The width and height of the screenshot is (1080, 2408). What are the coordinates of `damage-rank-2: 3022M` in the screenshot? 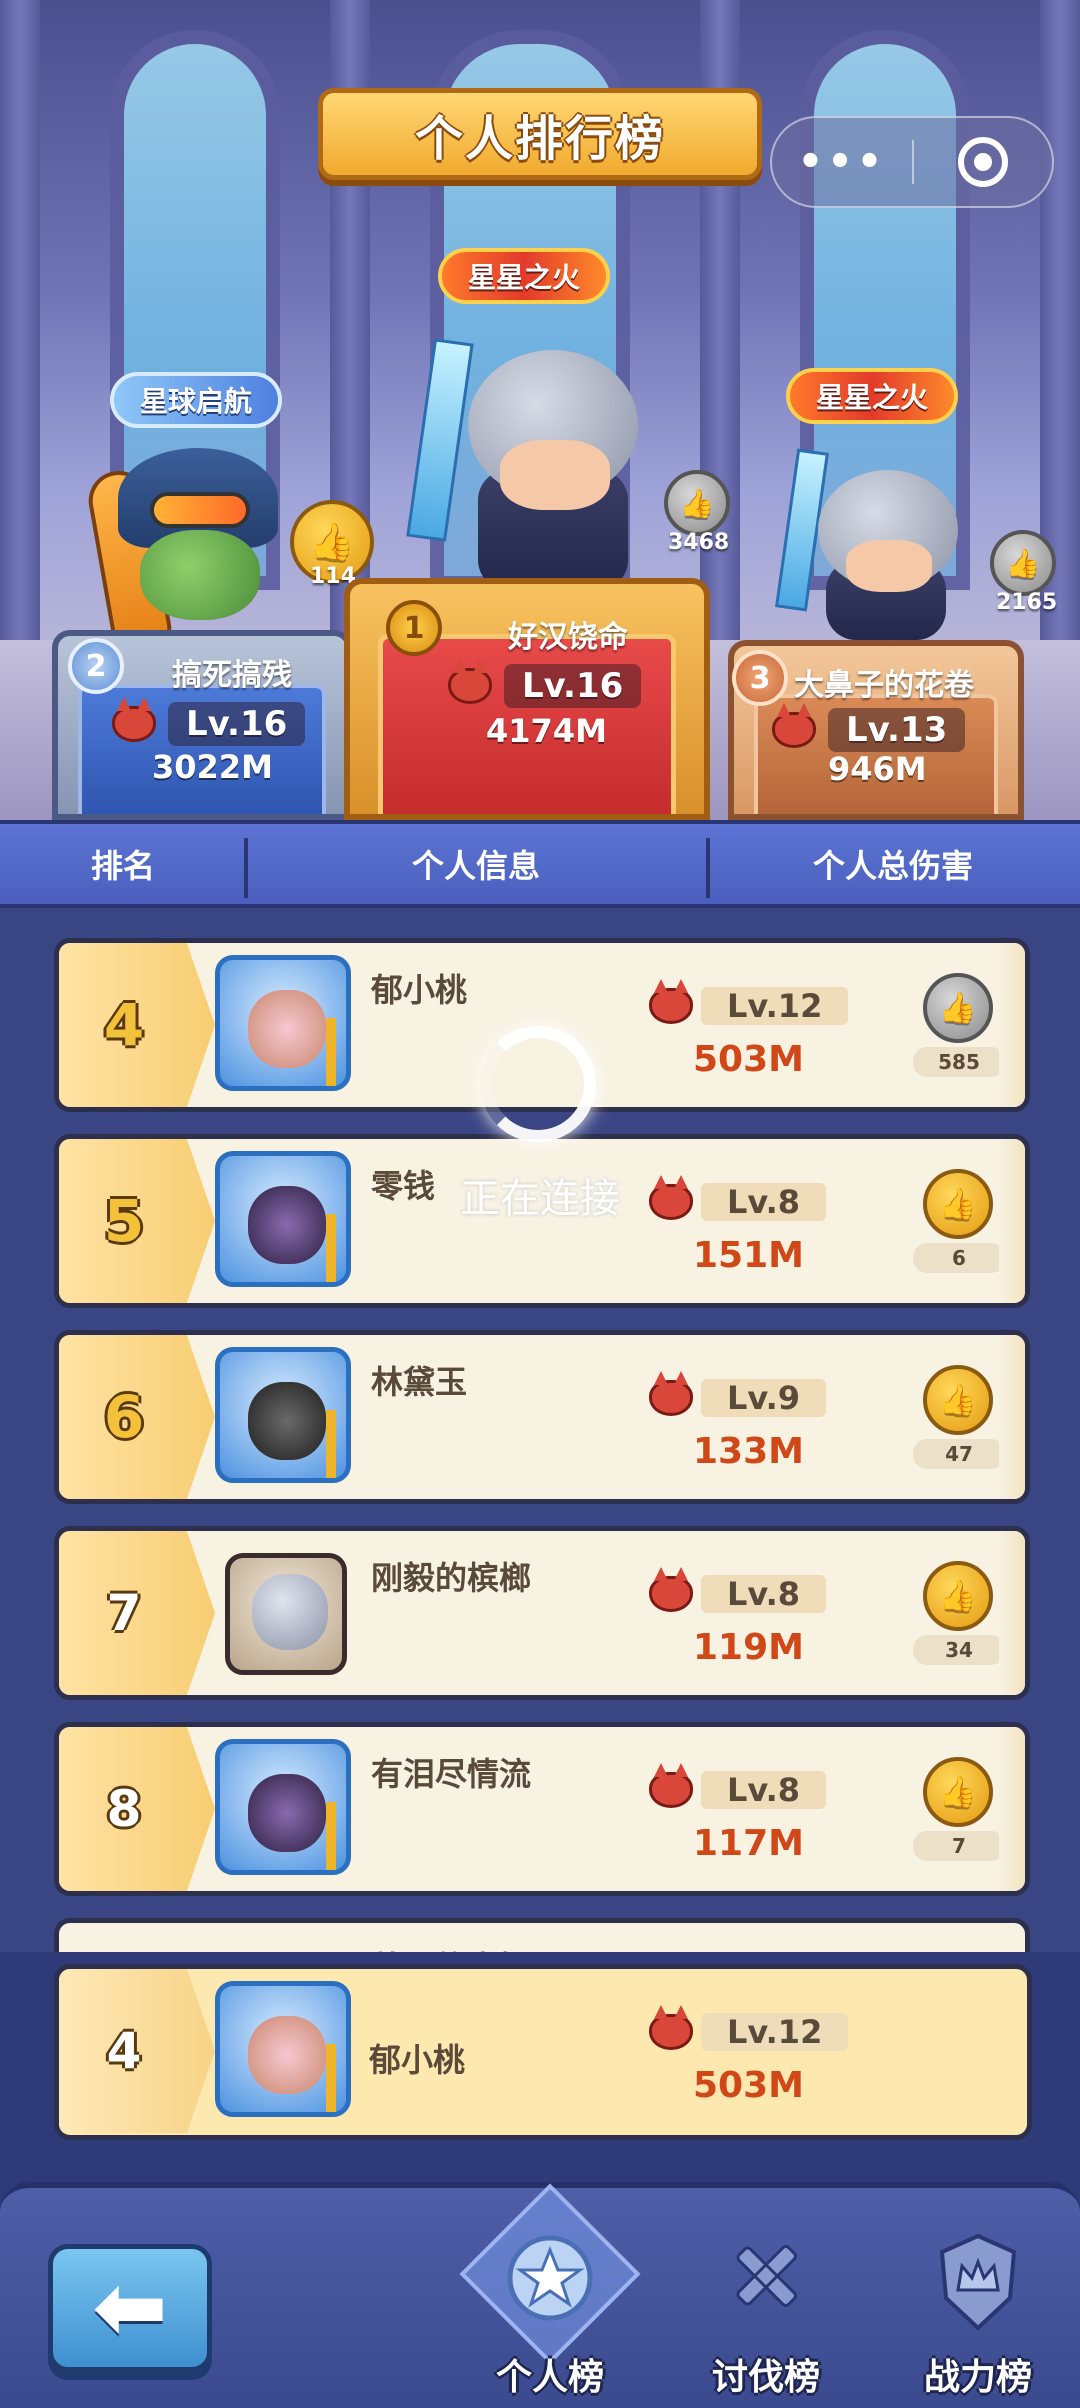 It's located at (212, 767).